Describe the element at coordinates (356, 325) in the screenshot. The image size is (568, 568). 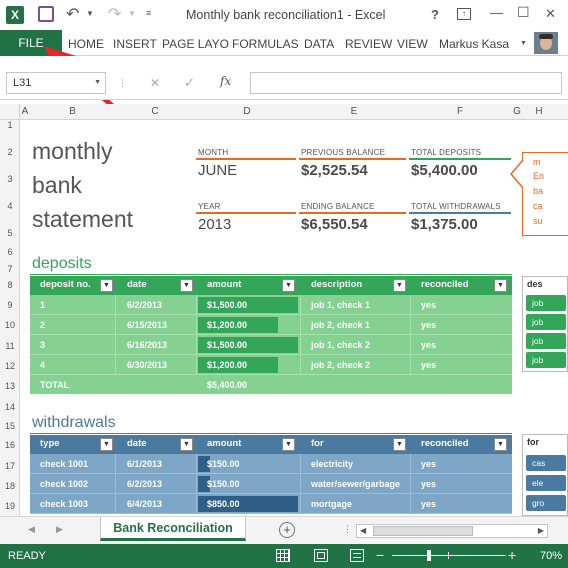
I see `description-cell: job 2, check 1` at that location.